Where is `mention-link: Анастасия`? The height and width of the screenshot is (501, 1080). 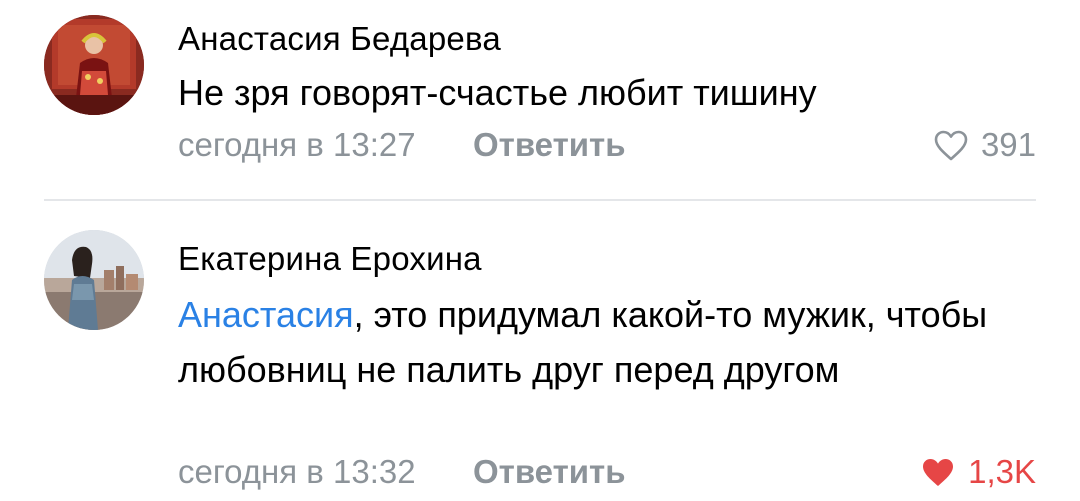 mention-link: Анастасия is located at coordinates (266, 314).